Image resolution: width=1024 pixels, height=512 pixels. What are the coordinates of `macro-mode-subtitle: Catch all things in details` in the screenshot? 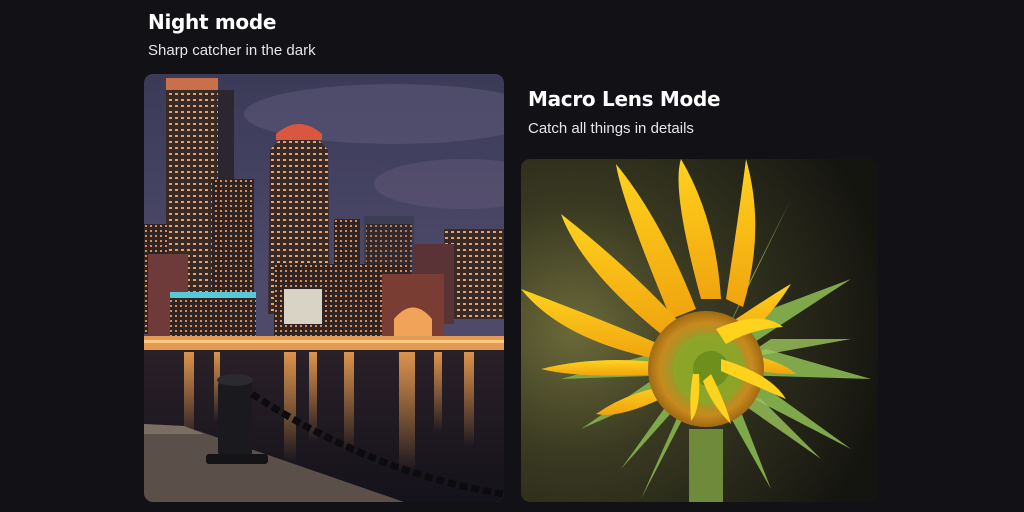 It's located at (611, 128).